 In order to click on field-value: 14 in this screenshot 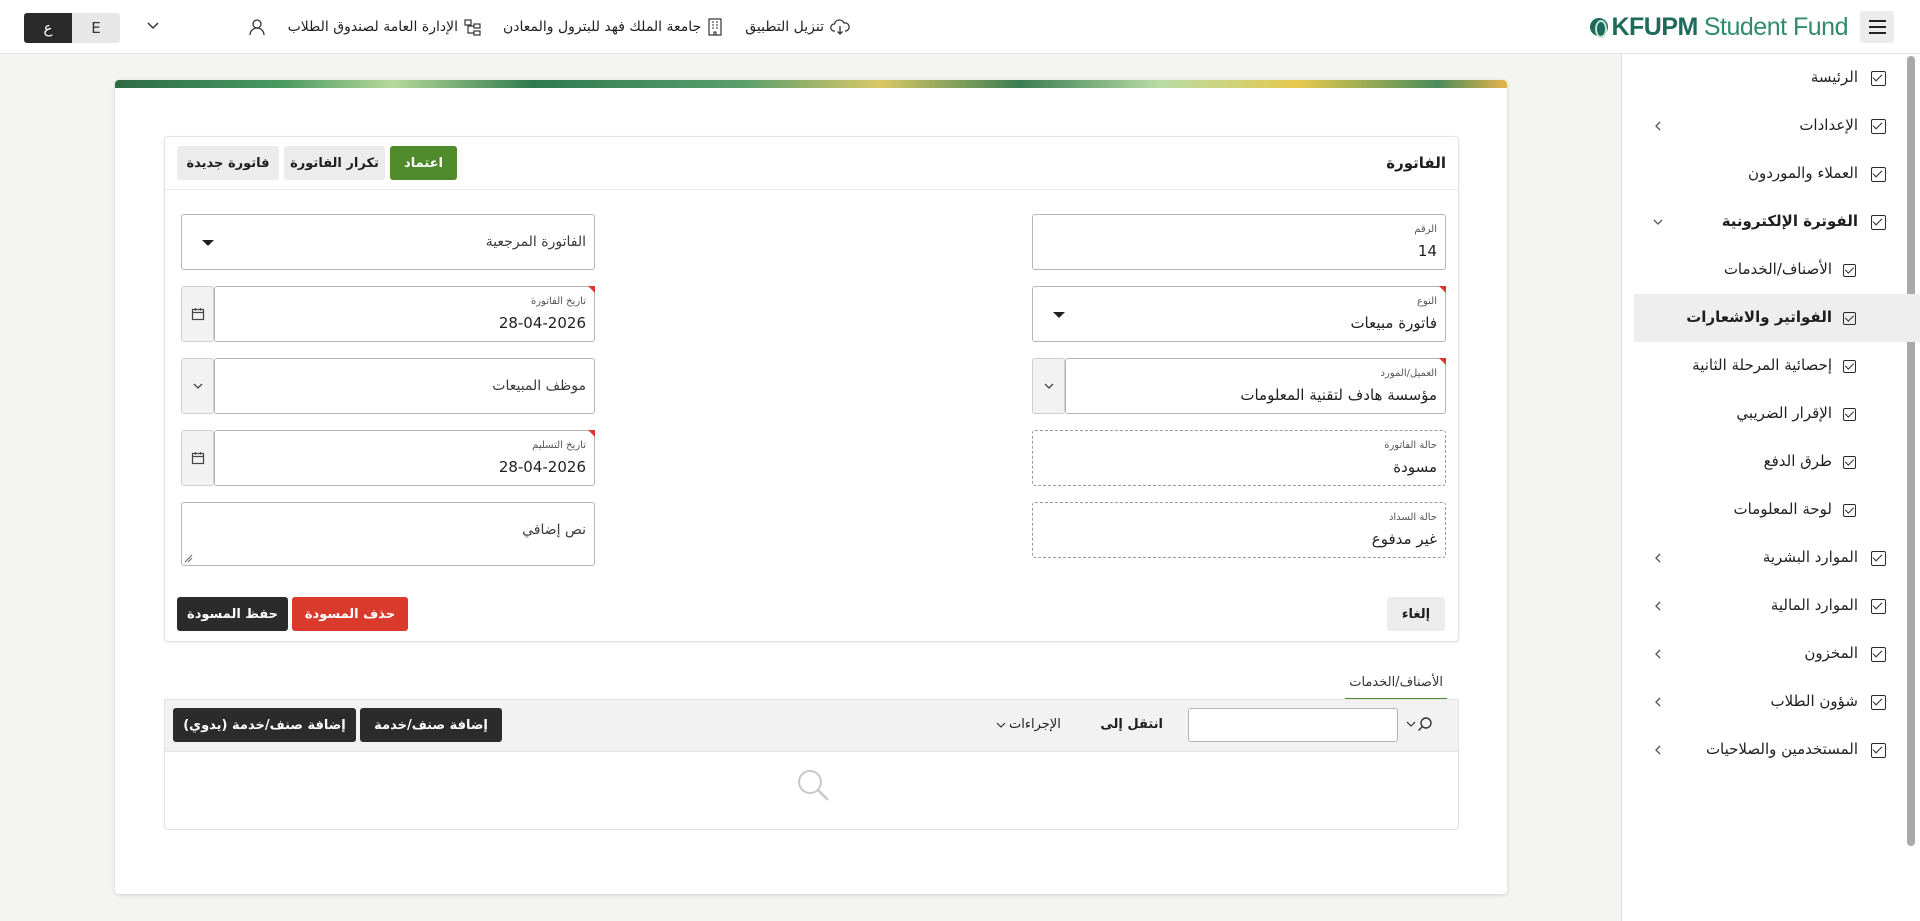, I will do `click(1427, 251)`.